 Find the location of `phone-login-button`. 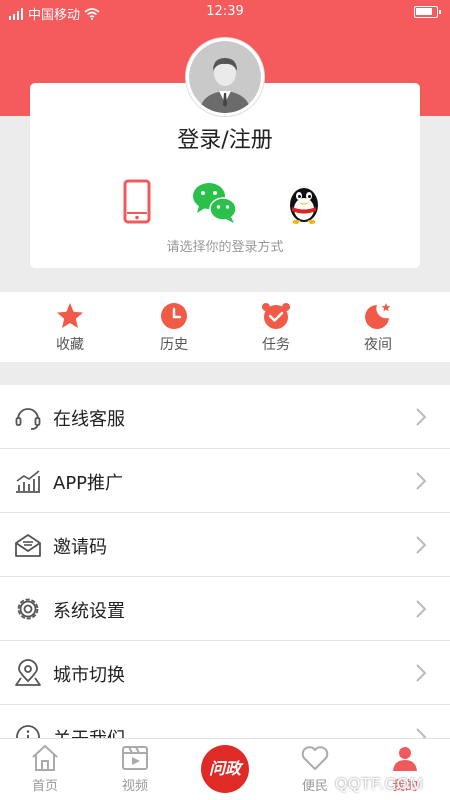

phone-login-button is located at coordinates (137, 202).